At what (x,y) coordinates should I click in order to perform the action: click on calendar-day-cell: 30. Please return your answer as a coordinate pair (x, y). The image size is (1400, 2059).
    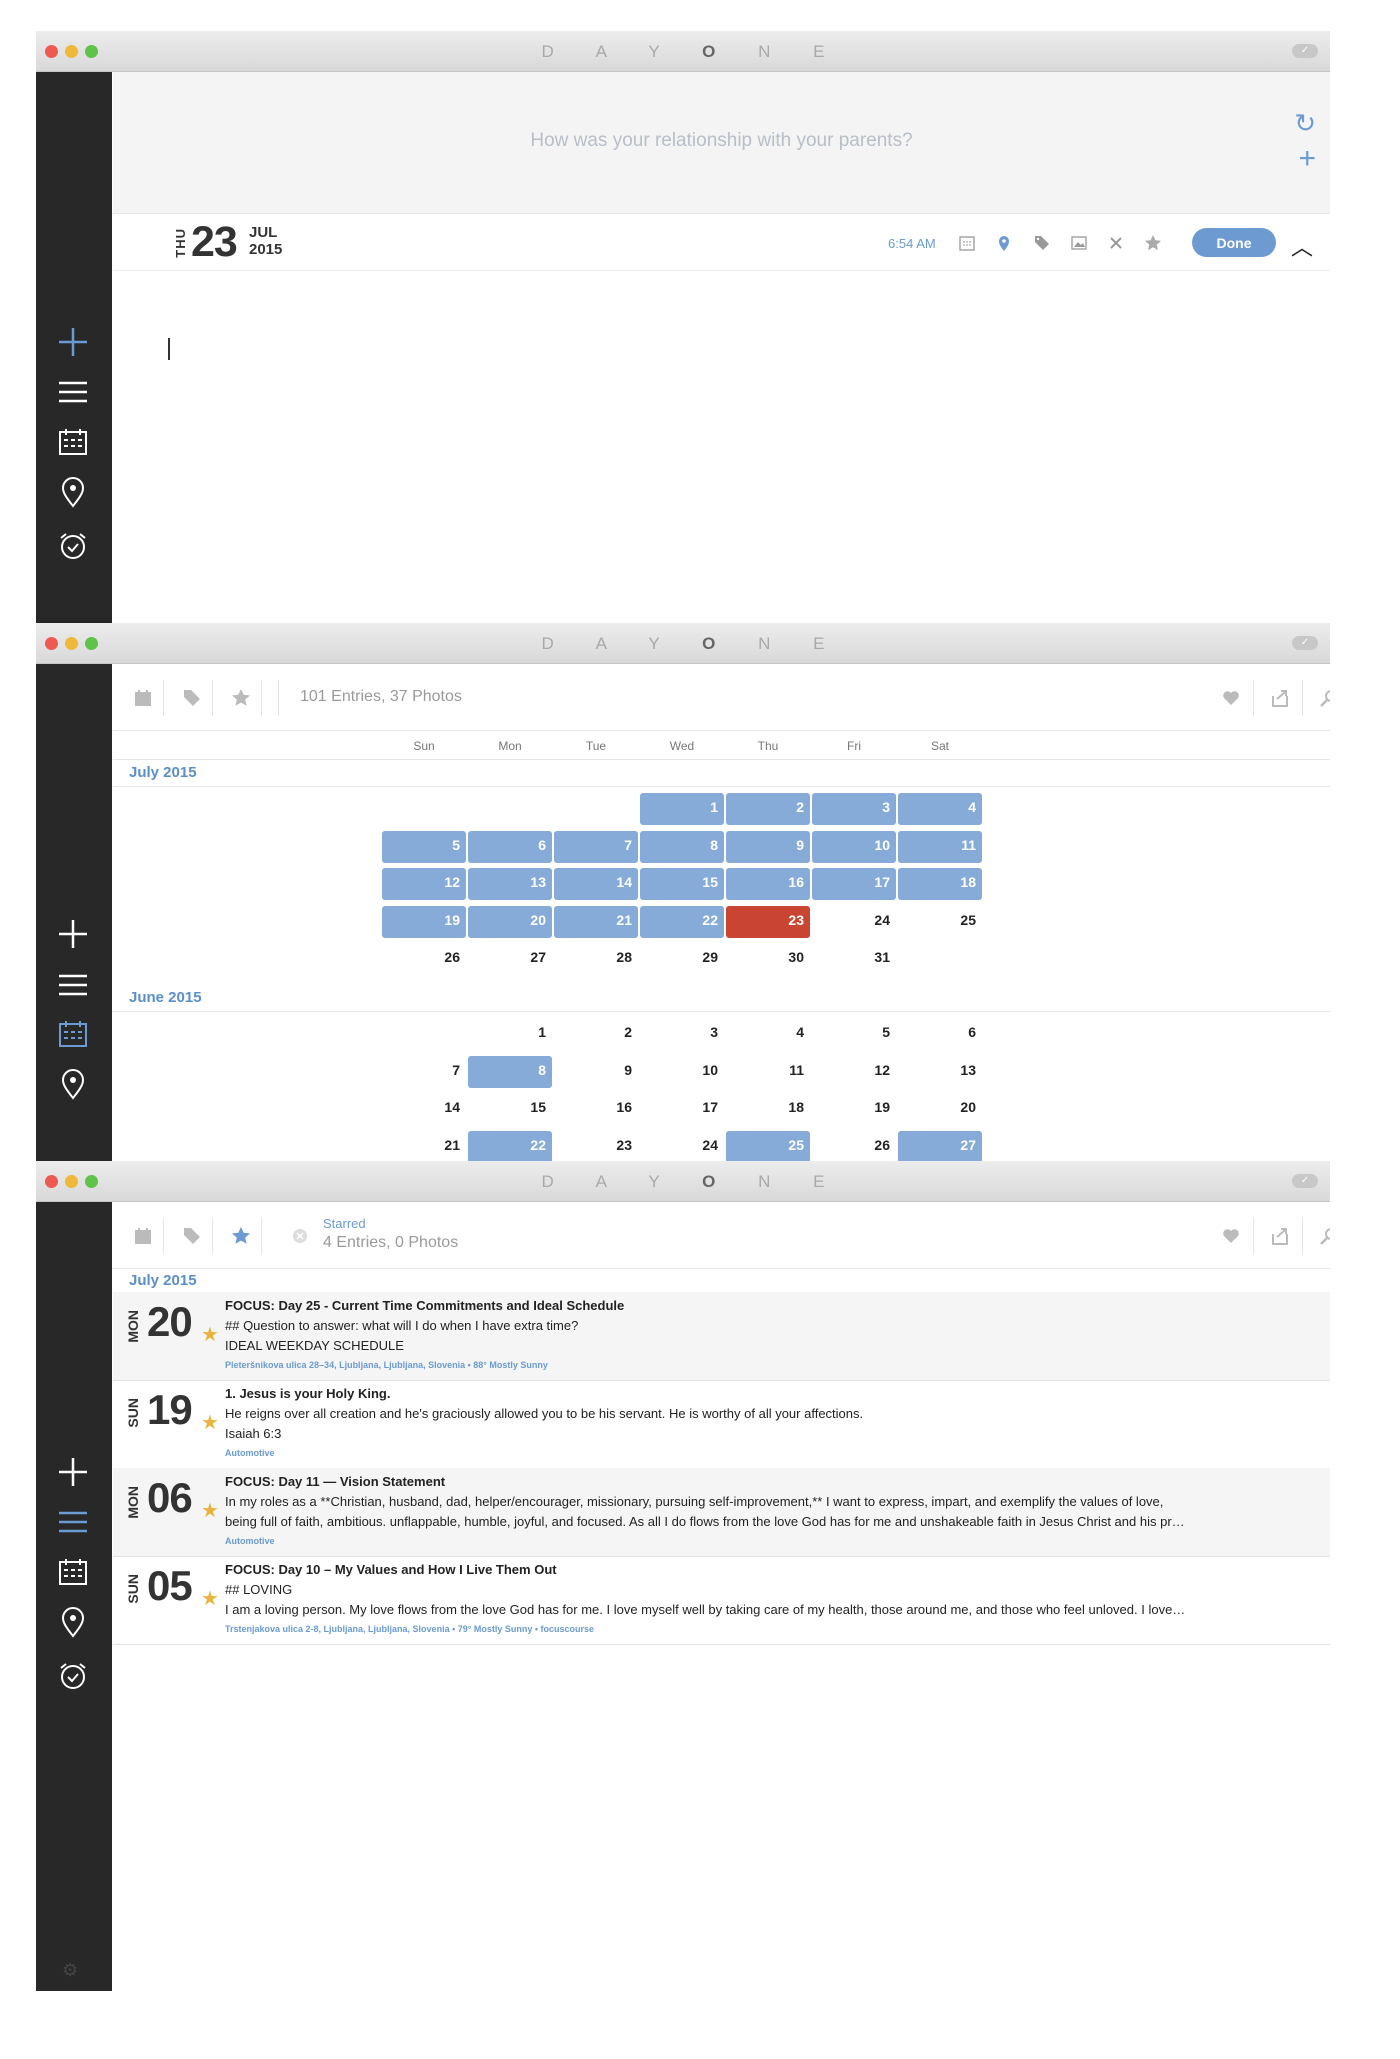
    Looking at the image, I should click on (768, 959).